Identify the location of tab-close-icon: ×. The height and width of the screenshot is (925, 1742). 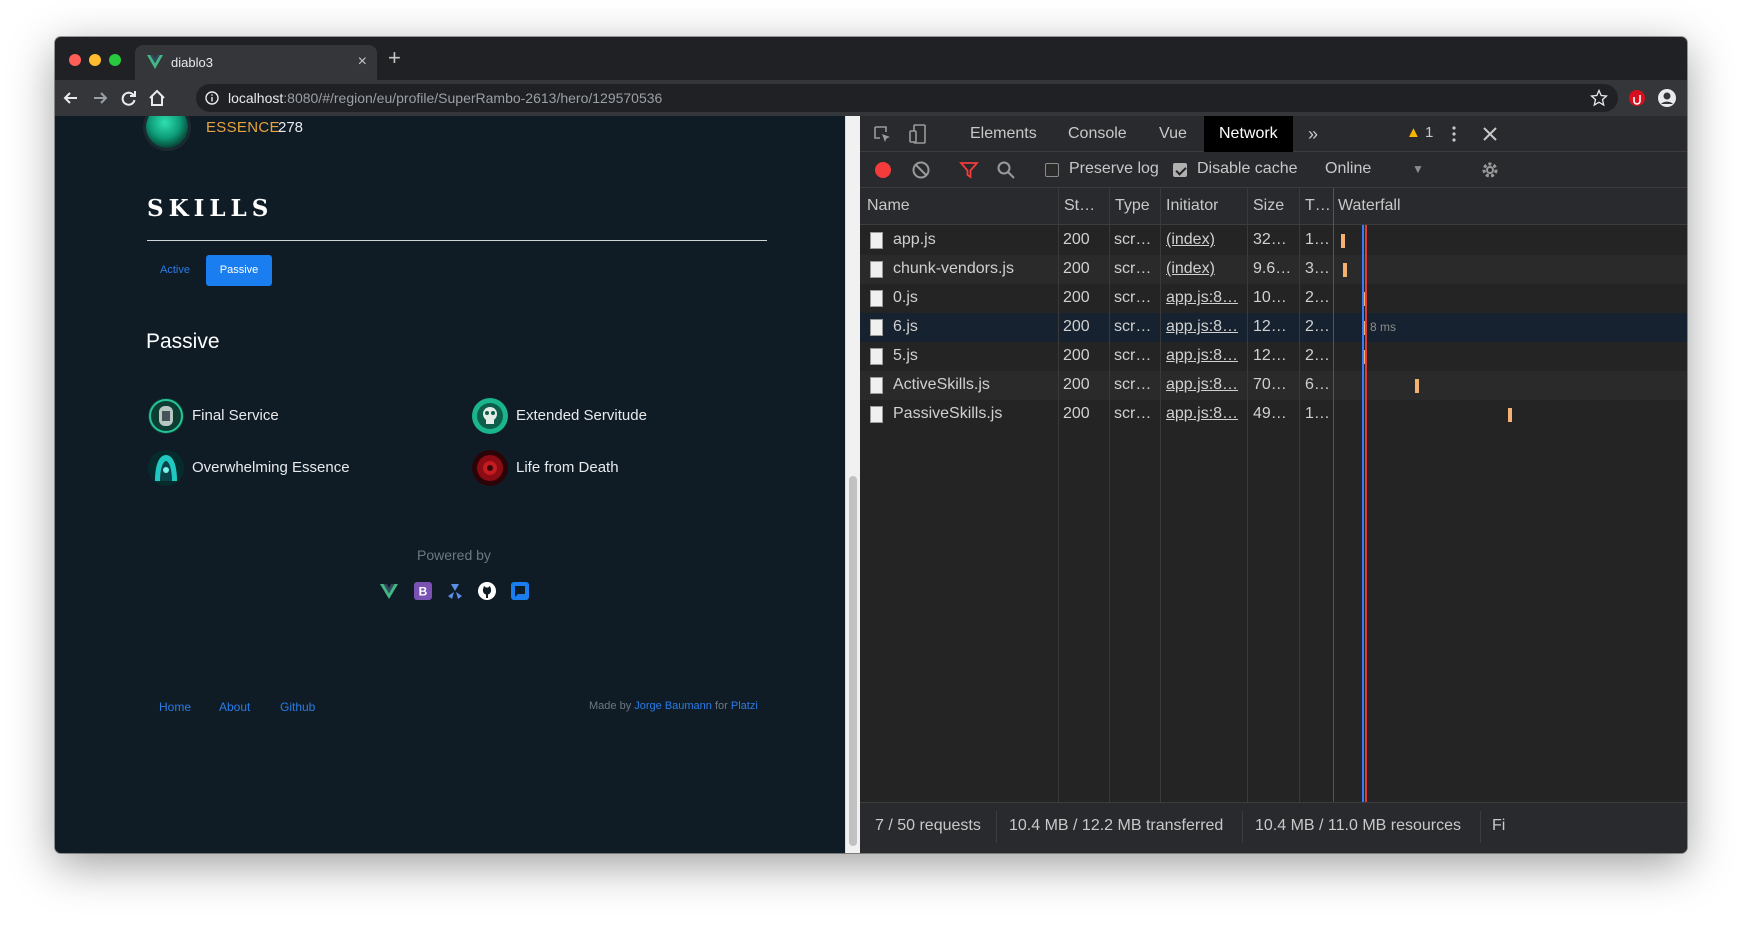
(362, 62).